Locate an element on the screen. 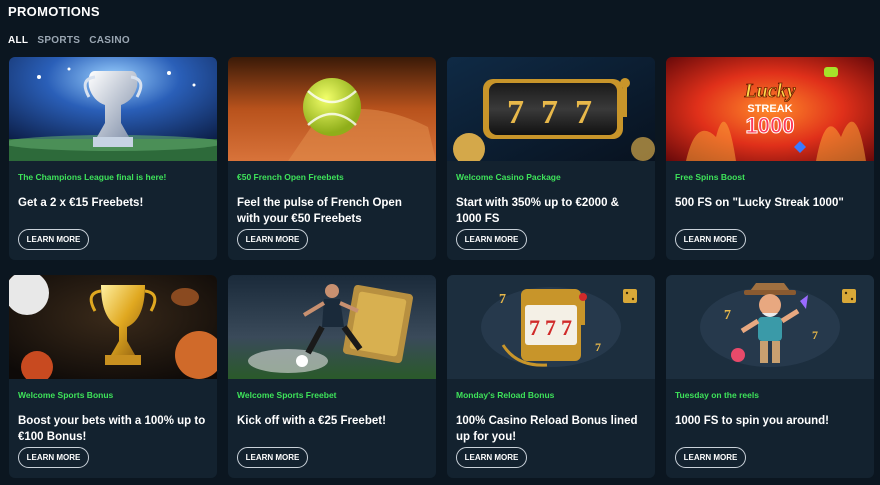  card-category: Welcome Sports Freebet is located at coordinates (287, 395).